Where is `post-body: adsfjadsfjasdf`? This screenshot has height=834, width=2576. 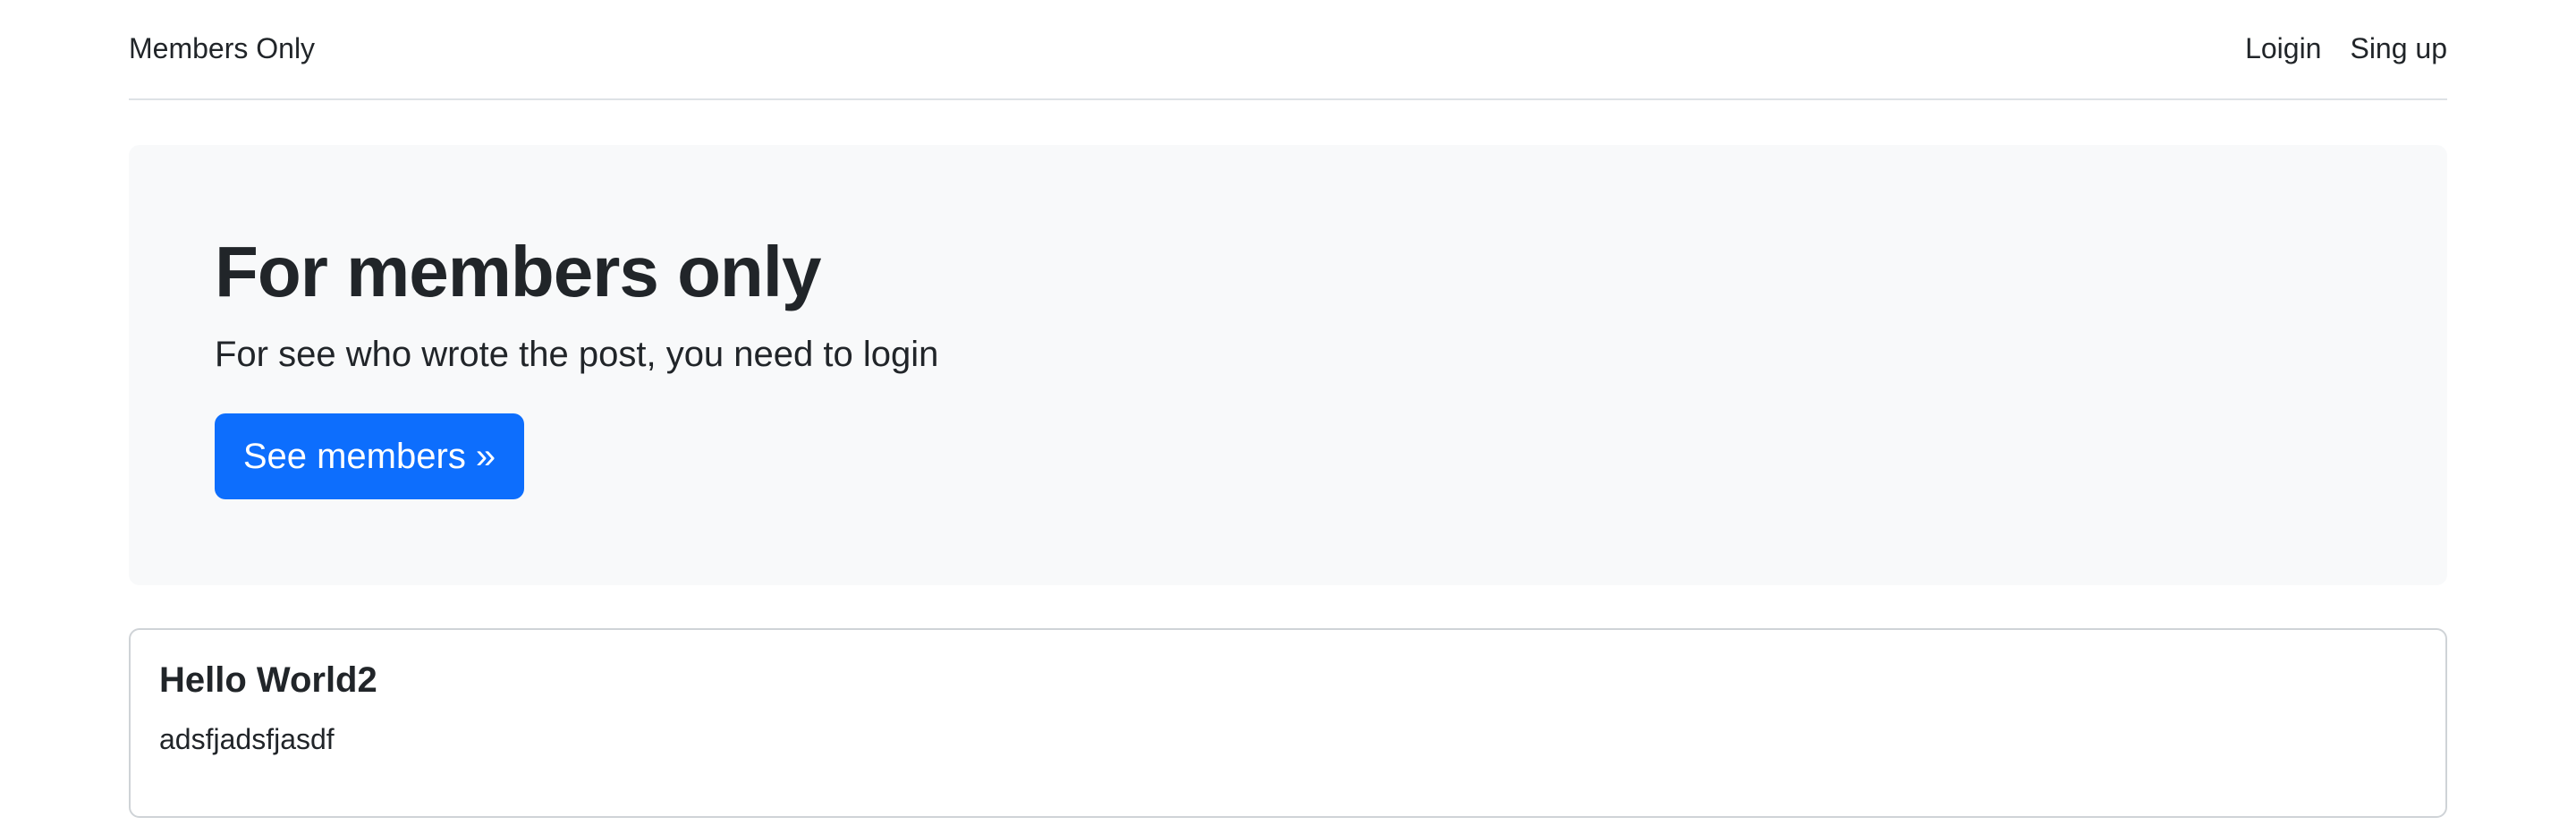 post-body: adsfjadsfjasdf is located at coordinates (247, 739).